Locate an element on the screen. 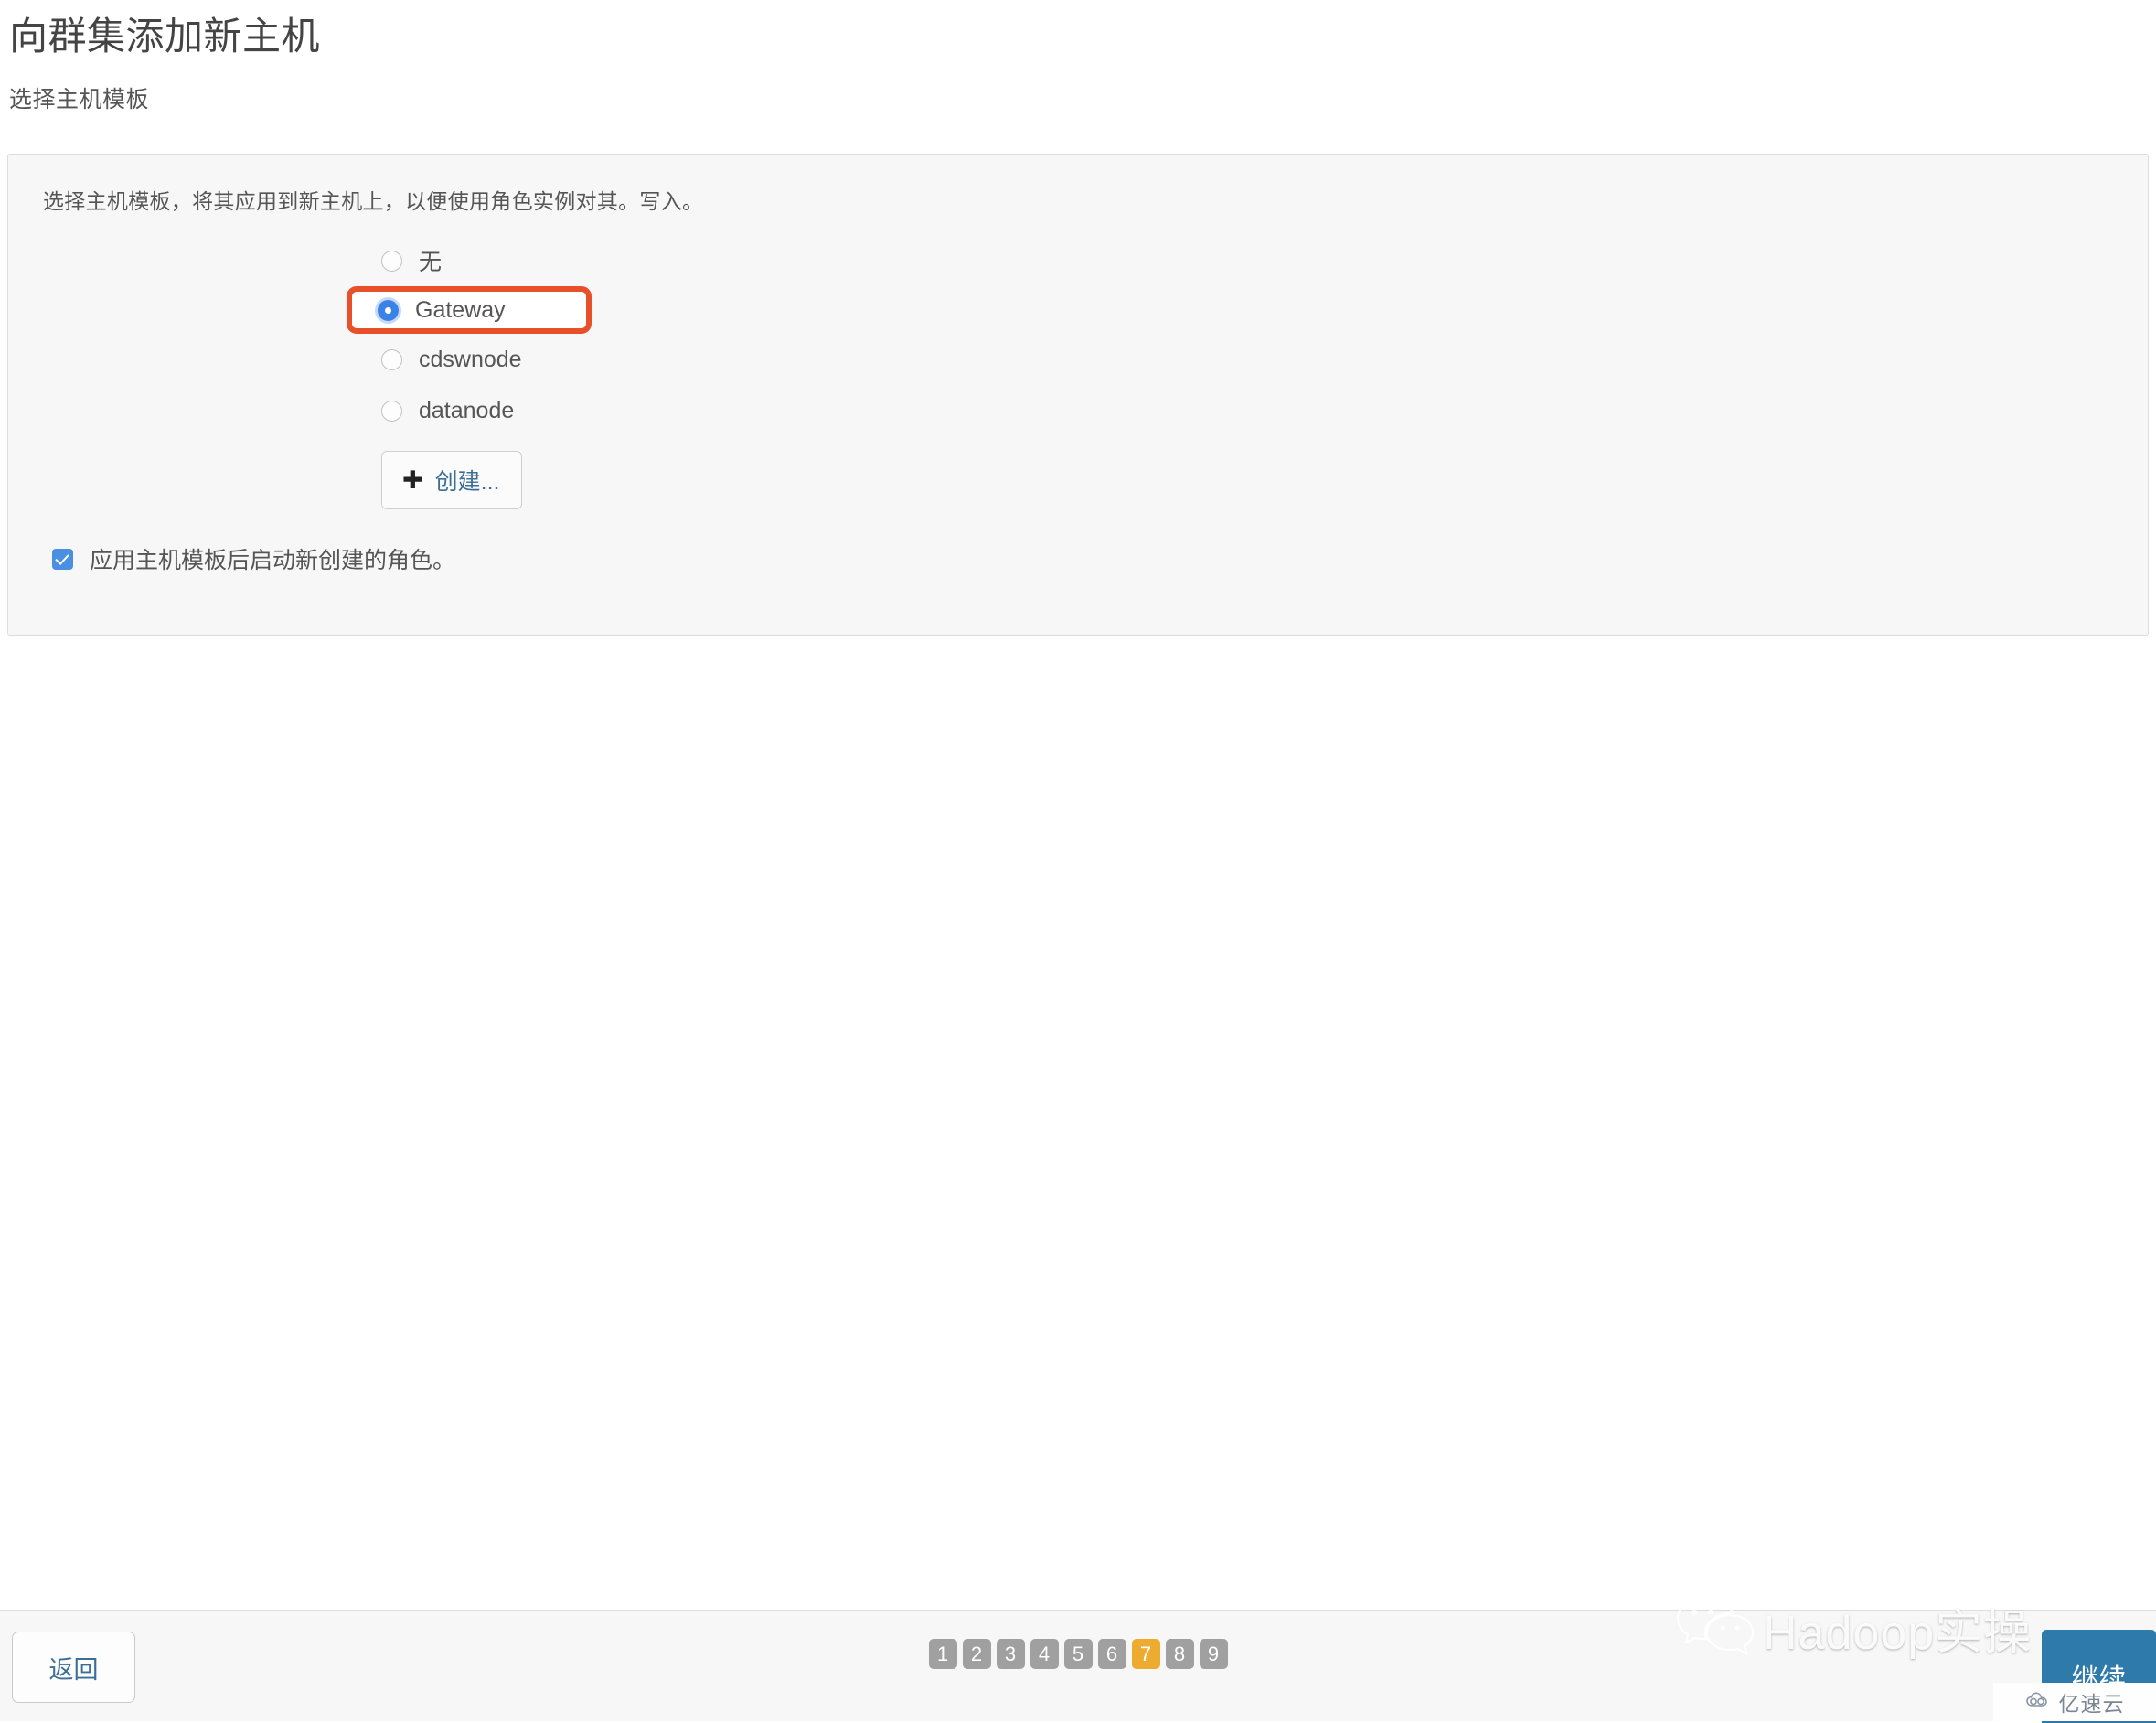 The image size is (2156, 1723). radio-icon-gateway is located at coordinates (388, 310).